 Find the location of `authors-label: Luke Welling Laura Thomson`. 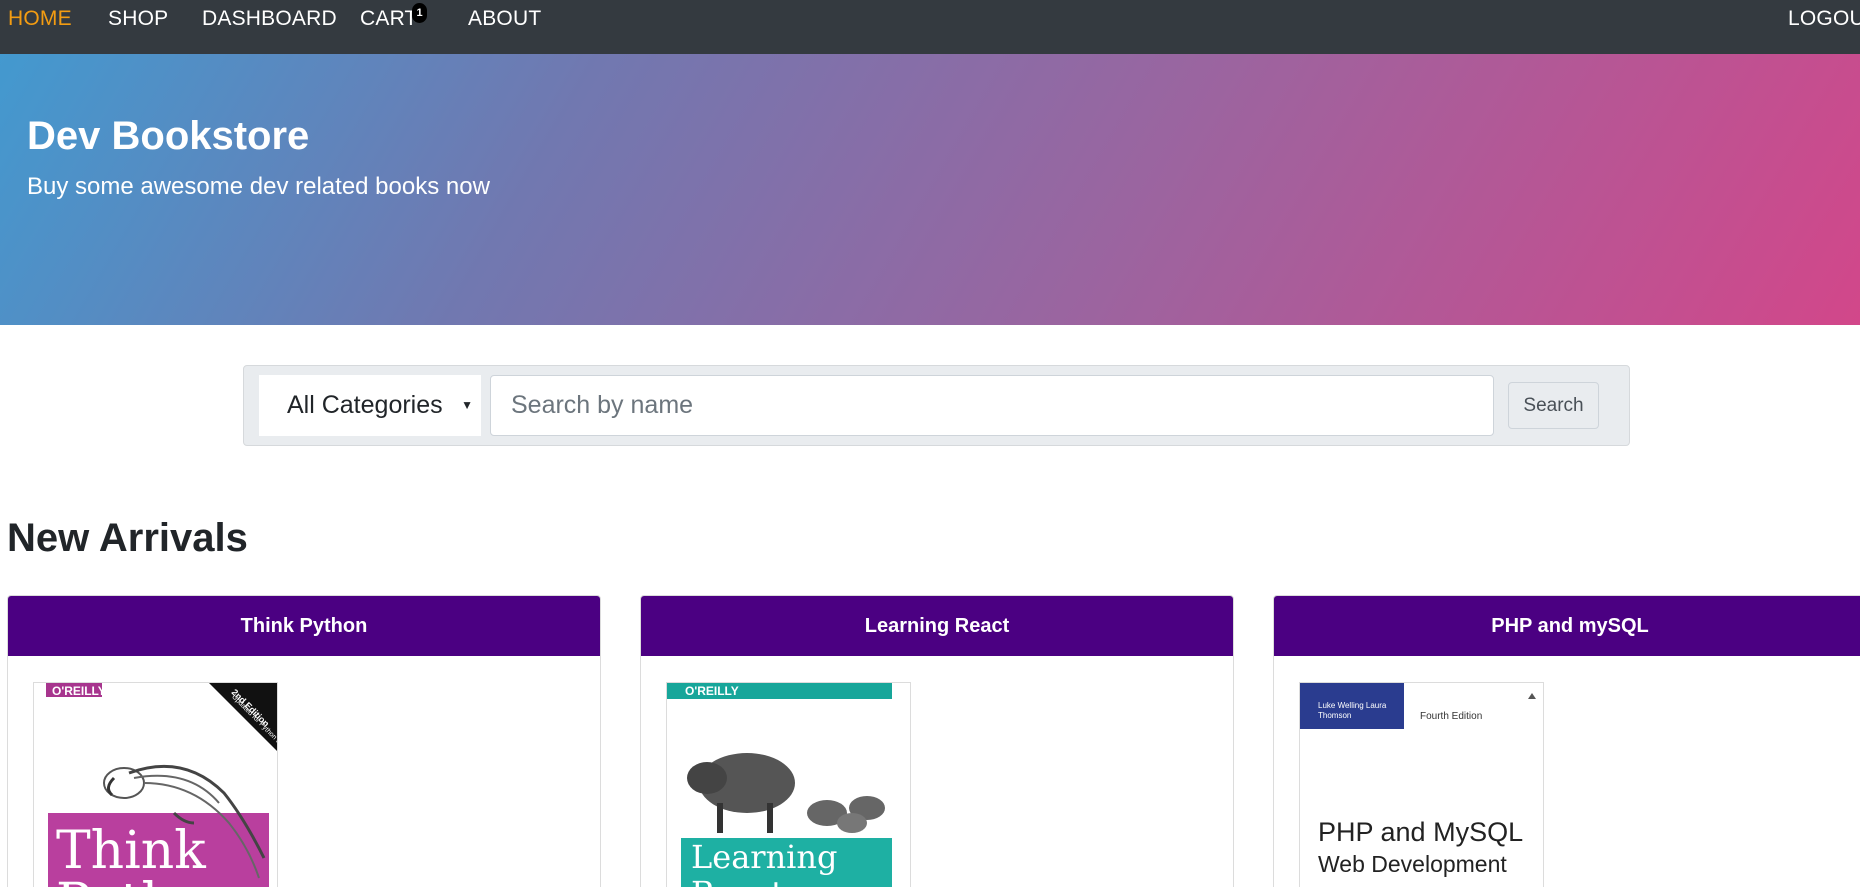

authors-label: Luke Welling Laura Thomson is located at coordinates (1352, 710).